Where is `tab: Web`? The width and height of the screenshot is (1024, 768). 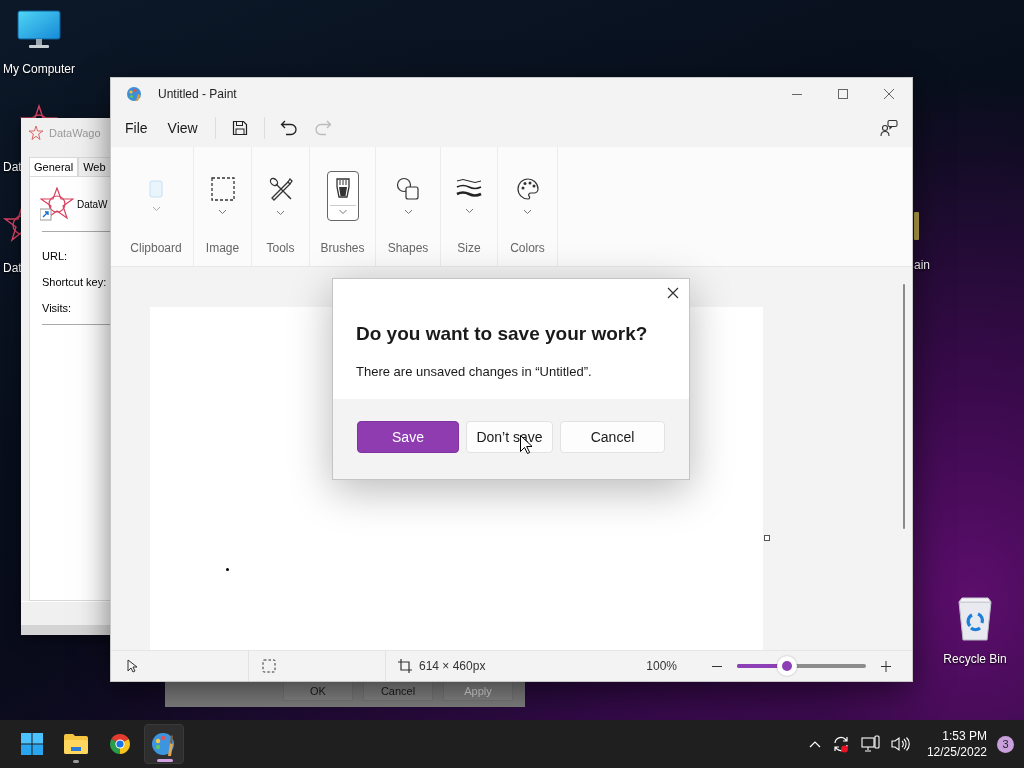 tab: Web is located at coordinates (94, 166).